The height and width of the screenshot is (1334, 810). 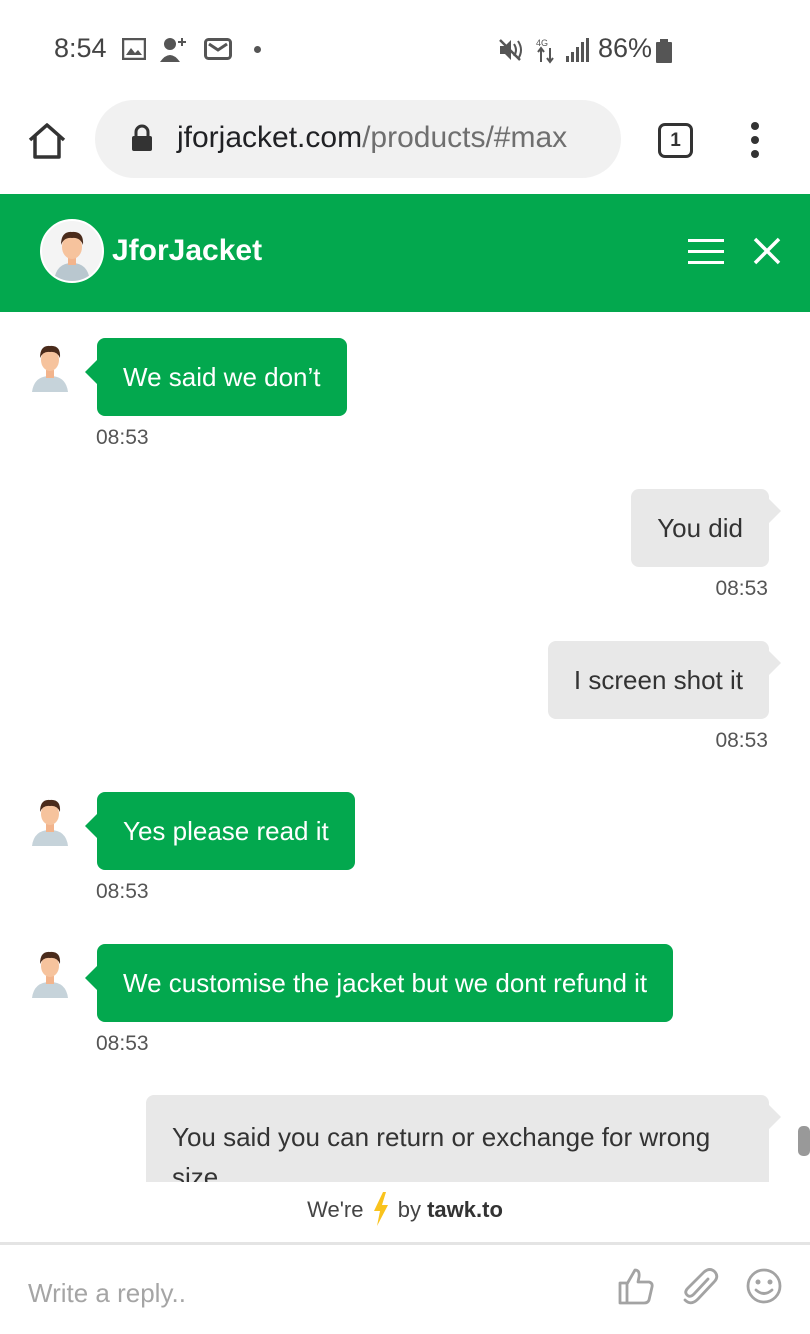 What do you see at coordinates (173, 50) in the screenshot?
I see `add-contact-icon` at bounding box center [173, 50].